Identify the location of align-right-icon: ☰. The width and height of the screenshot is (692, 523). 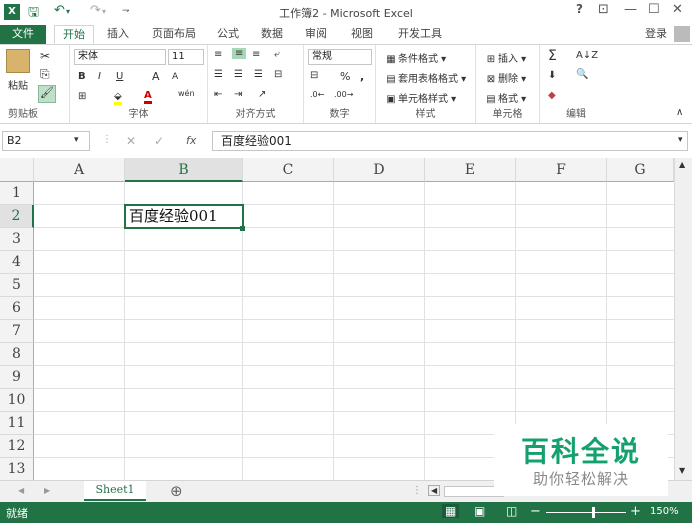
(258, 74).